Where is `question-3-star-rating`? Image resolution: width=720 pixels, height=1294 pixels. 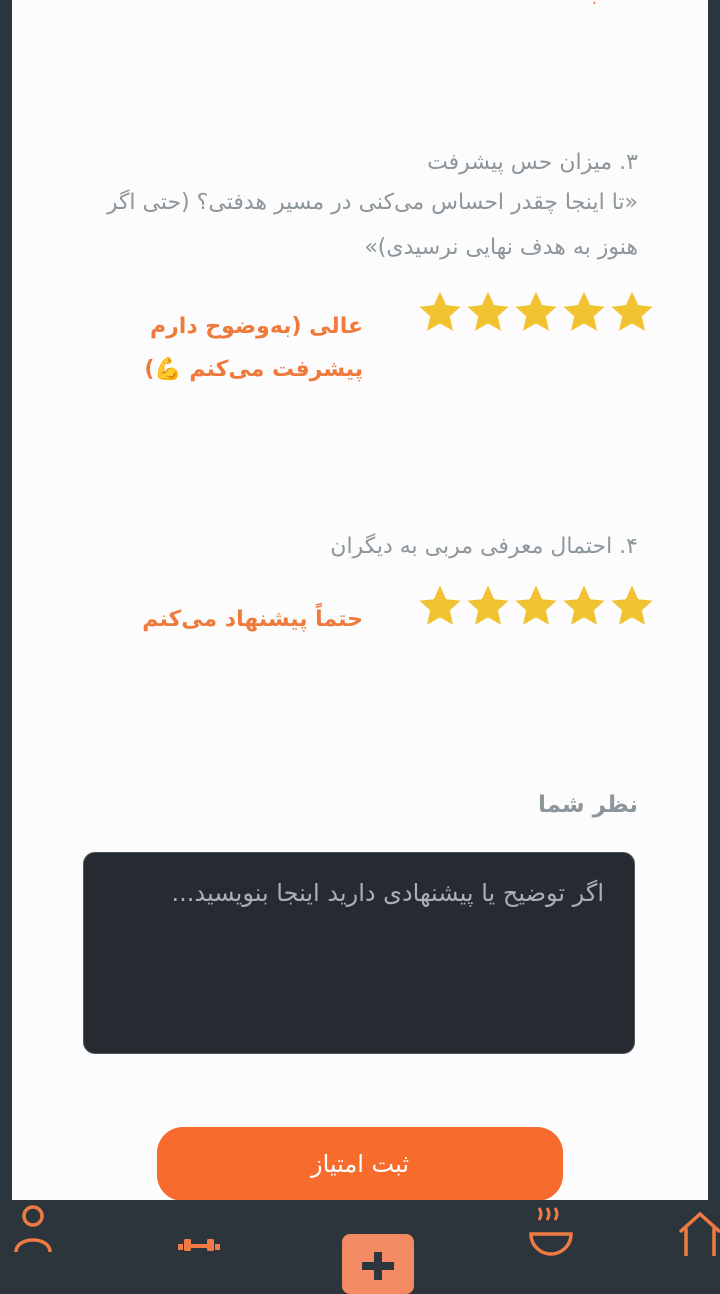 question-3-star-rating is located at coordinates (536, 312).